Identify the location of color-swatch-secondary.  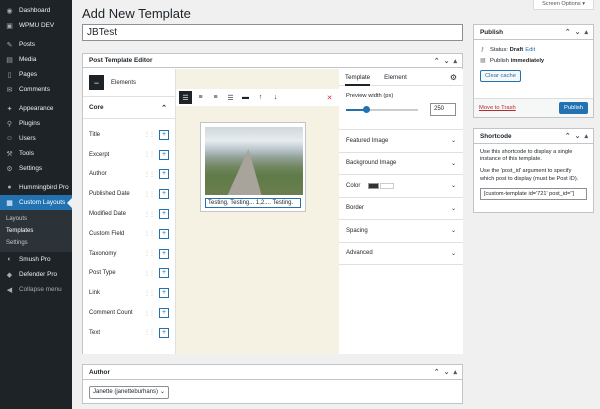
(387, 185).